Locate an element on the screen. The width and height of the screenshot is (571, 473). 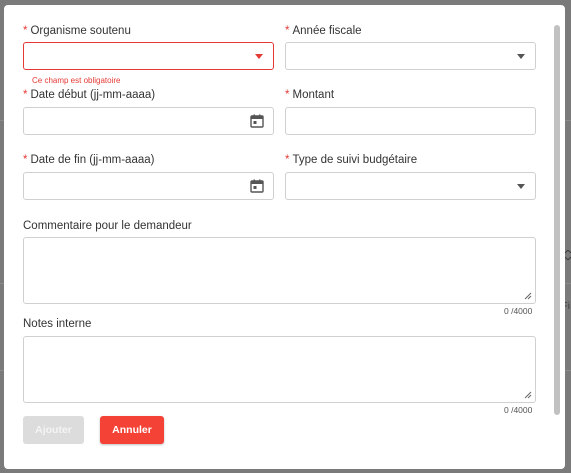
commentaire-textarea is located at coordinates (279, 270).